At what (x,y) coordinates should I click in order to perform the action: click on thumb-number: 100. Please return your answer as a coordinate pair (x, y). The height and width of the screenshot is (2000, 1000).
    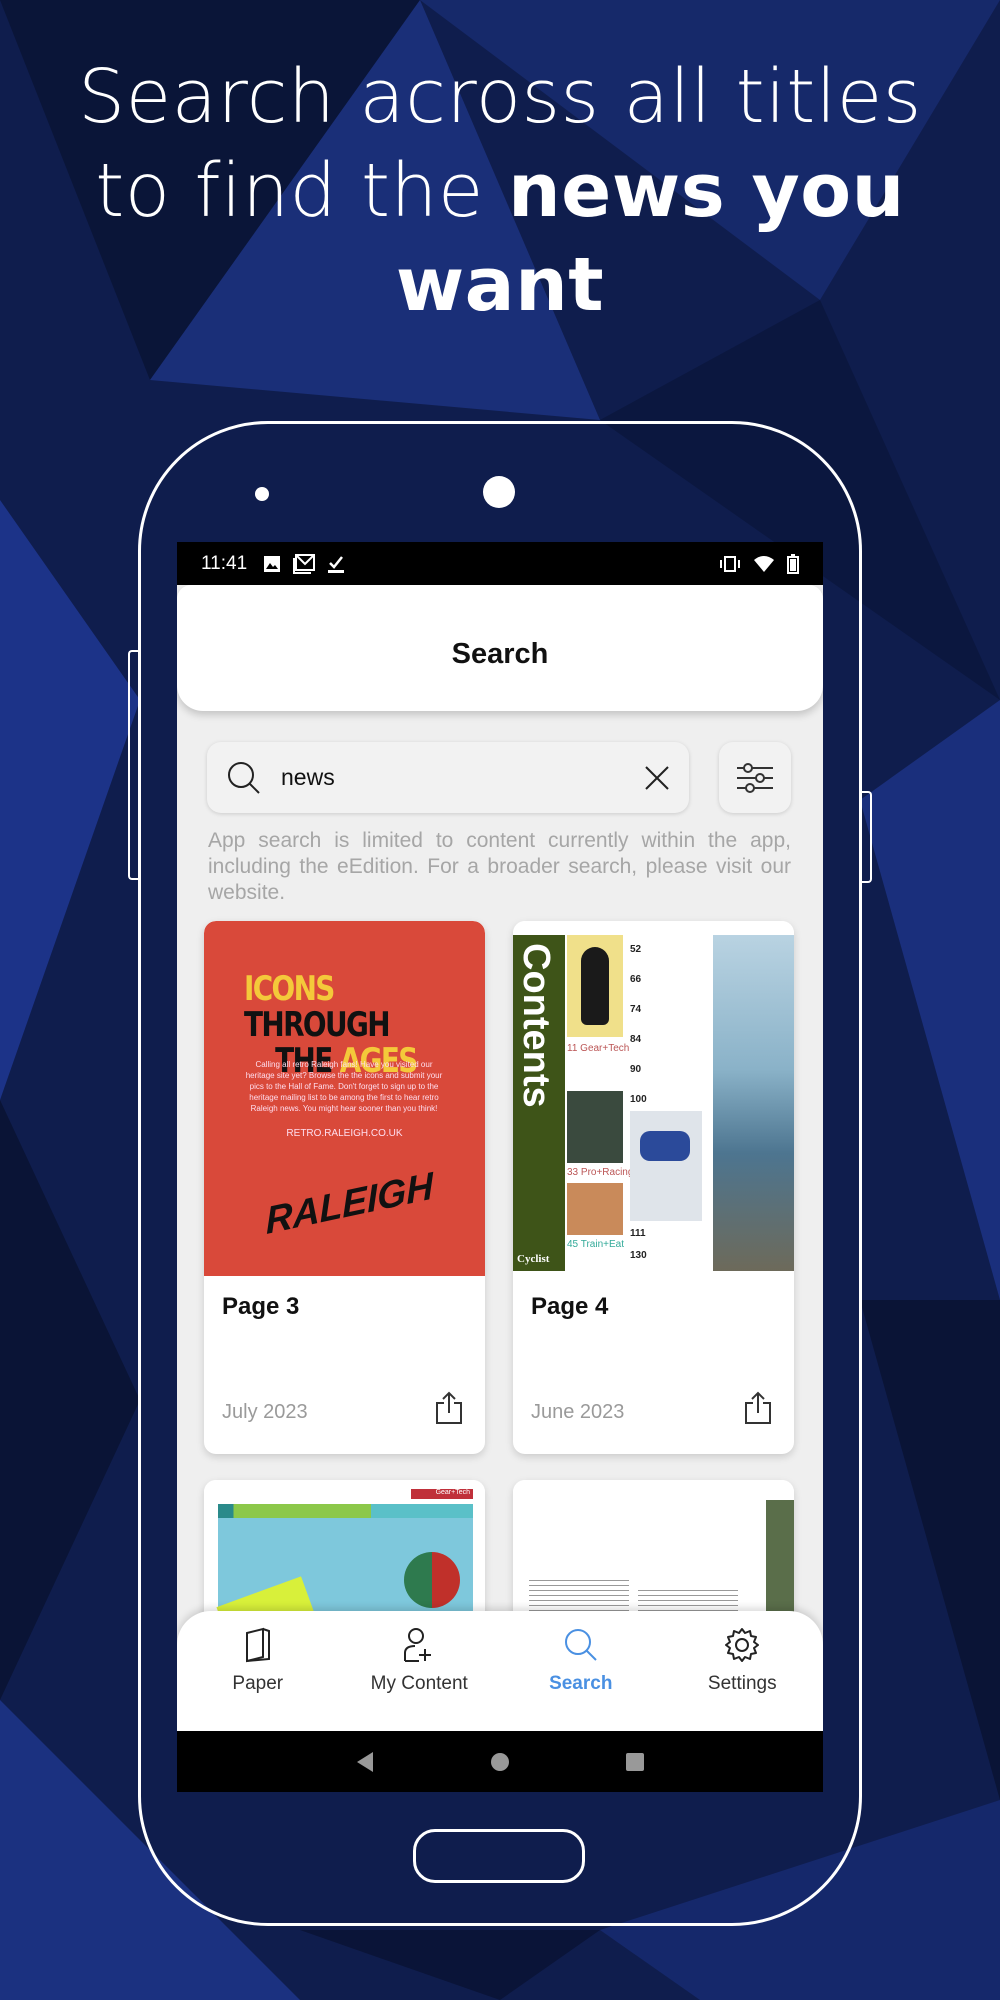
    Looking at the image, I should click on (638, 1099).